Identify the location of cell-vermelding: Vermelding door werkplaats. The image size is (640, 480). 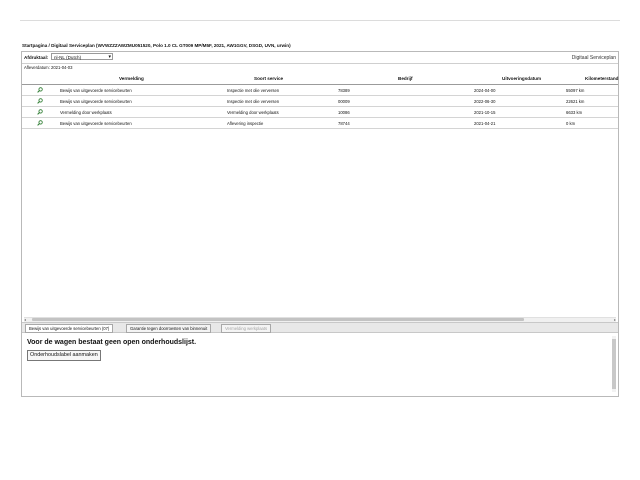
(86, 112).